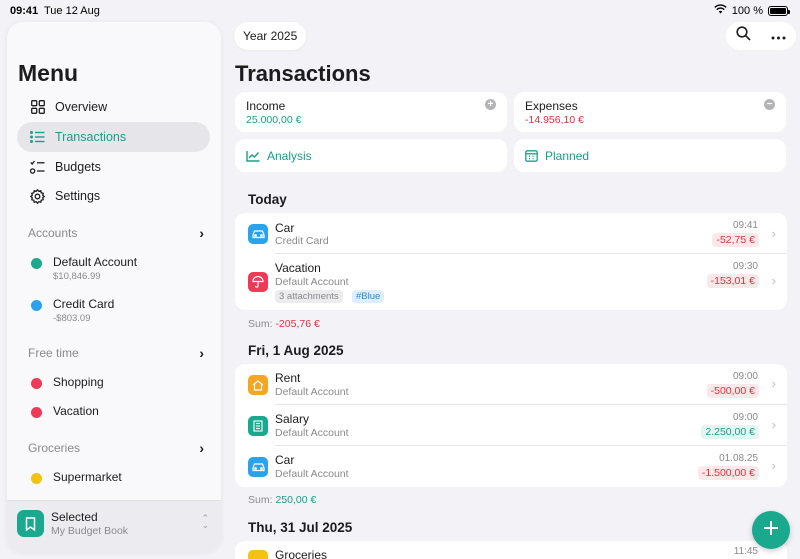 Image resolution: width=800 pixels, height=559 pixels. Describe the element at coordinates (258, 385) in the screenshot. I see `house-icon` at that location.